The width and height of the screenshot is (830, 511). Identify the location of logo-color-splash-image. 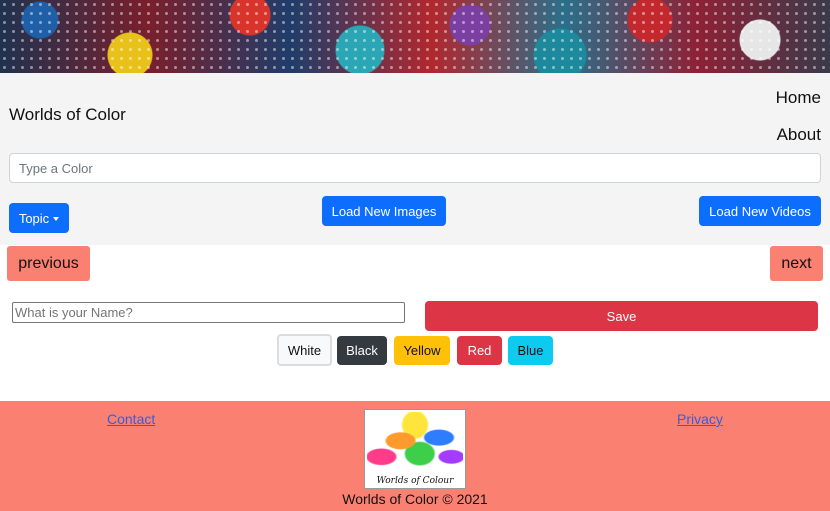
(415, 444).